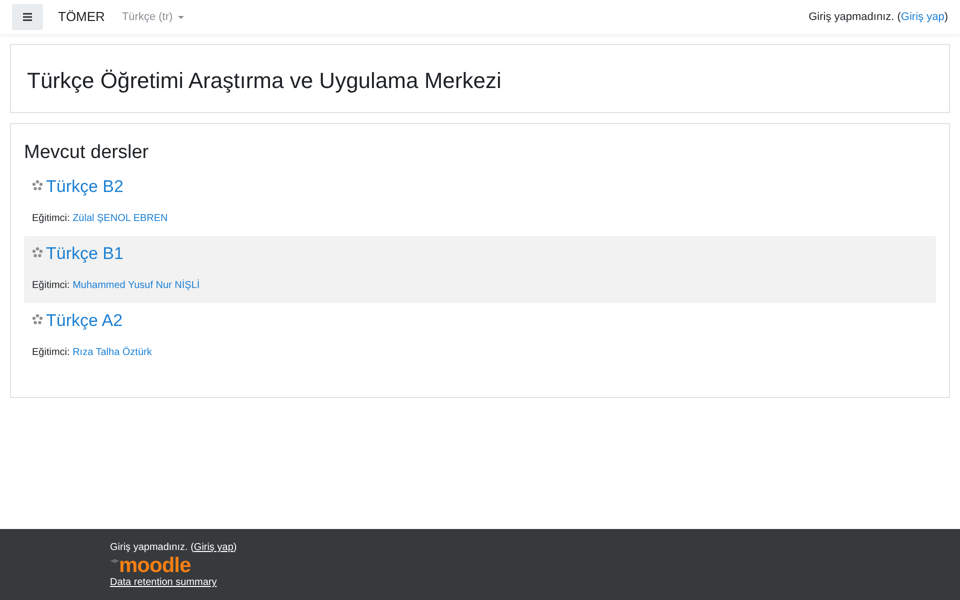 The width and height of the screenshot is (960, 600). Describe the element at coordinates (87, 153) in the screenshot. I see `section-heading: Mevcut dersler` at that location.